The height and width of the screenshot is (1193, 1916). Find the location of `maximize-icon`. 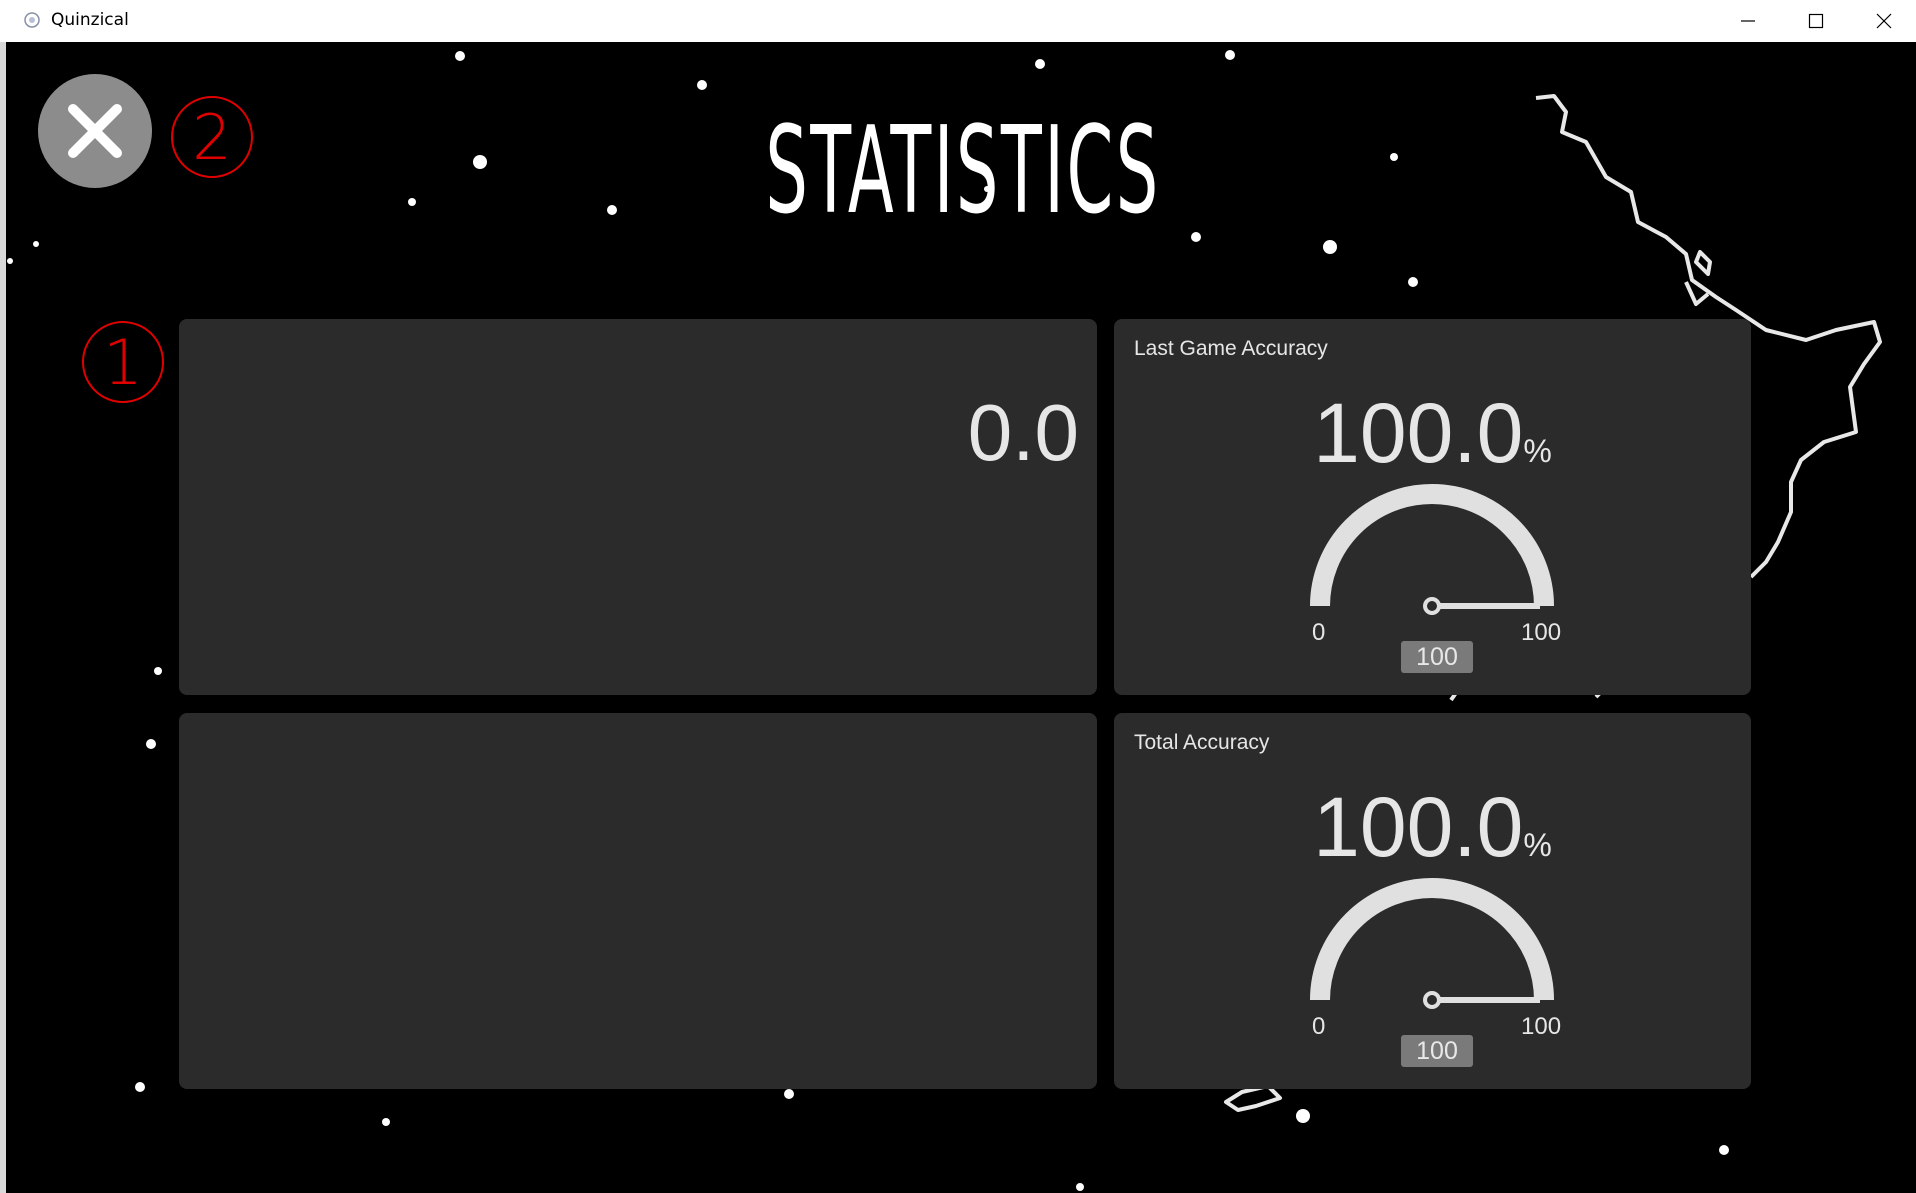

maximize-icon is located at coordinates (1816, 21).